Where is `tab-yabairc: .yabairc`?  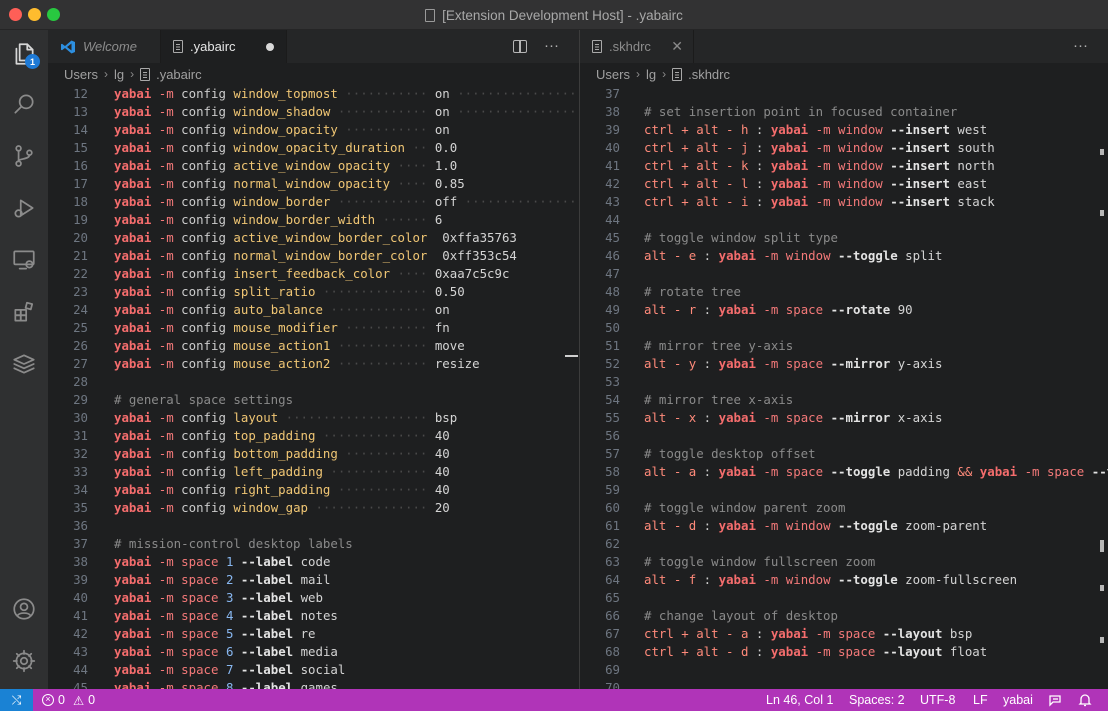
tab-yabairc: .yabairc is located at coordinates (224, 46).